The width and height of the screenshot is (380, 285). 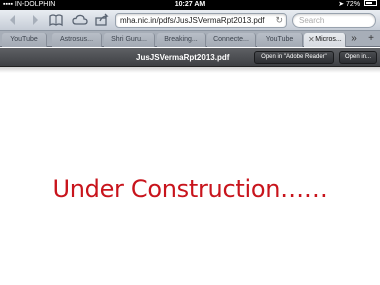 I want to click on forward-icon, so click(x=35, y=20).